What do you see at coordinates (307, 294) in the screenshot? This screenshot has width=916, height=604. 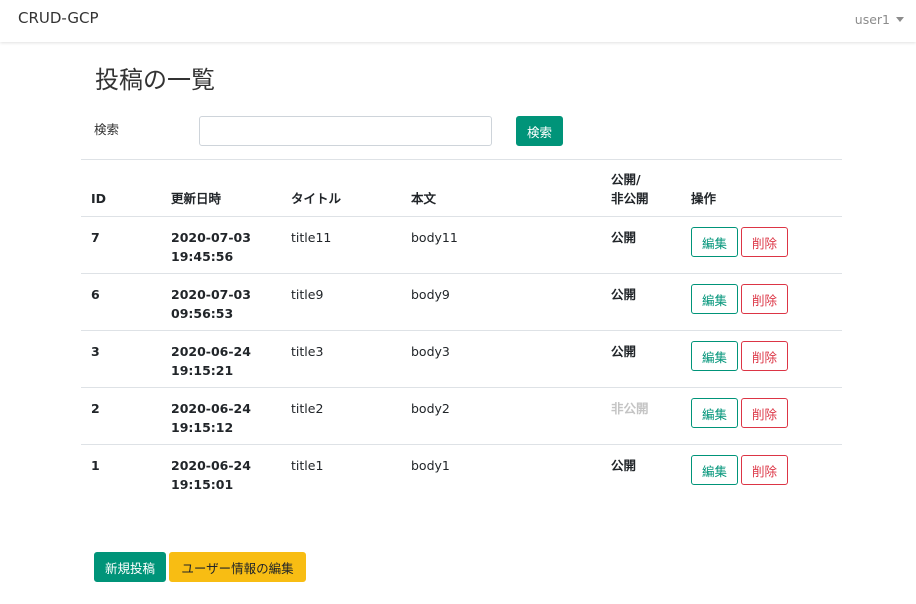 I see `cell-title: title9` at bounding box center [307, 294].